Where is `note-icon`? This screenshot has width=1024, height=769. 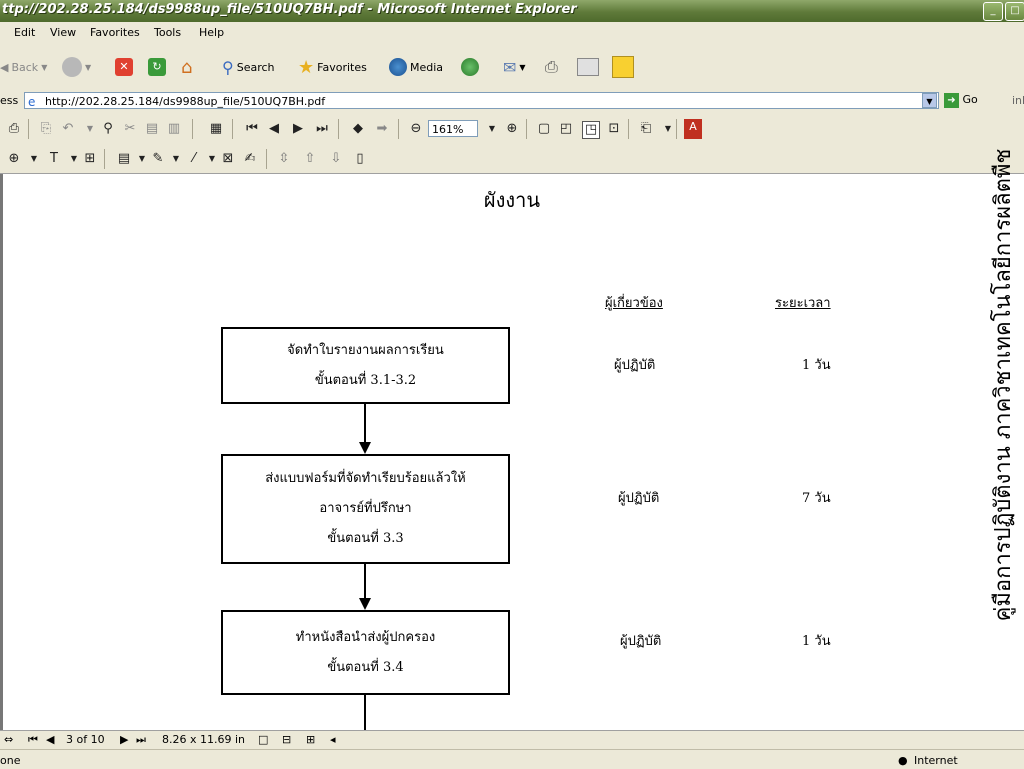 note-icon is located at coordinates (623, 67).